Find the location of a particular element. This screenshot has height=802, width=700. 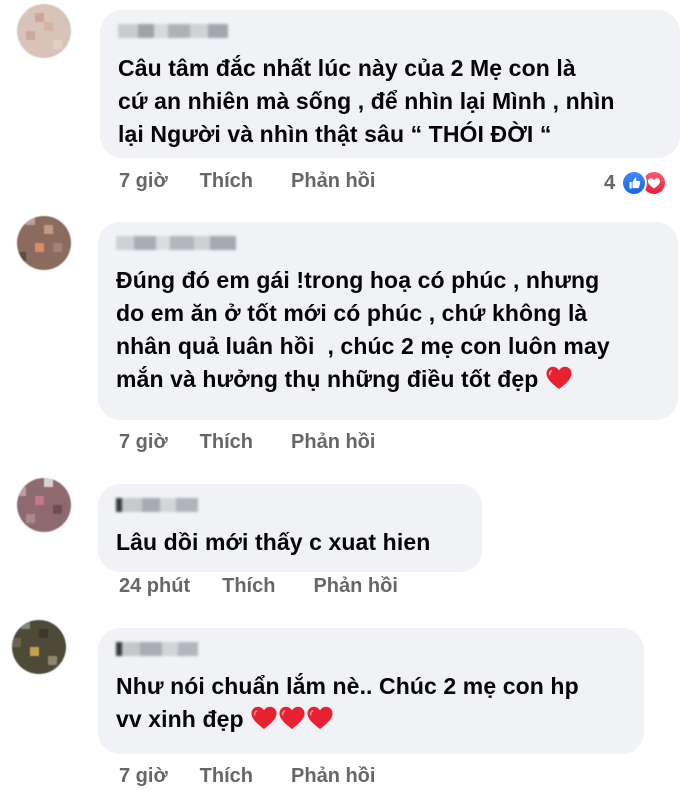

like-reaction-icon is located at coordinates (634, 183).